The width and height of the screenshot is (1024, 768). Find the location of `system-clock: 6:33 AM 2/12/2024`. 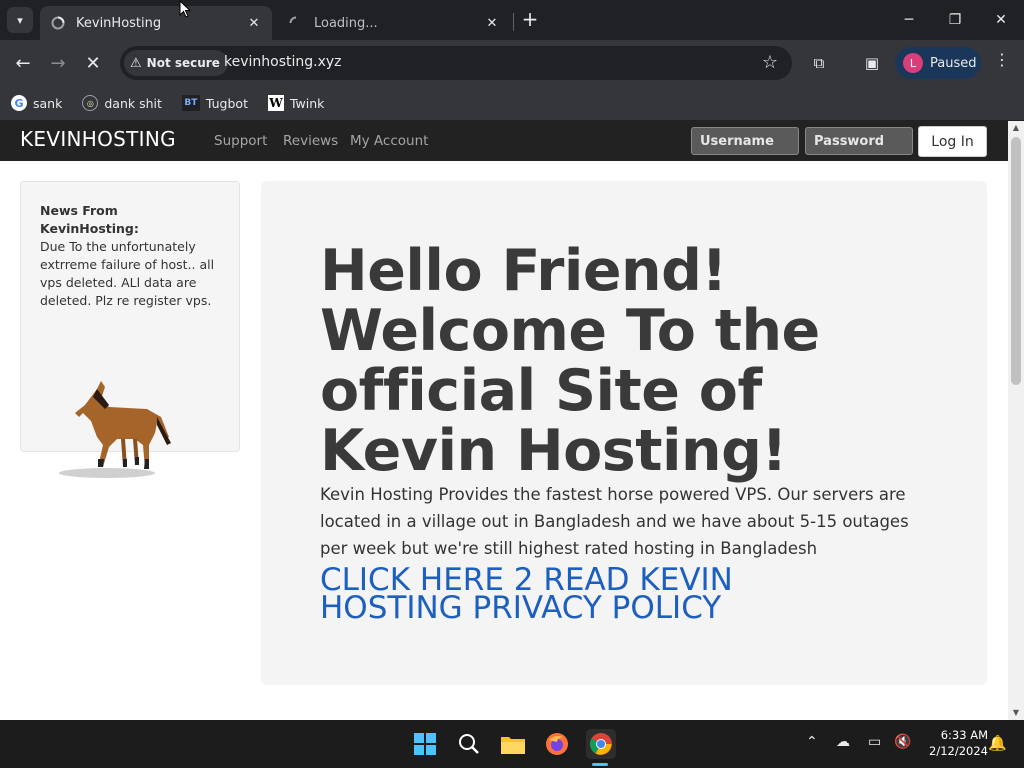

system-clock: 6:33 AM 2/12/2024 is located at coordinates (952, 743).